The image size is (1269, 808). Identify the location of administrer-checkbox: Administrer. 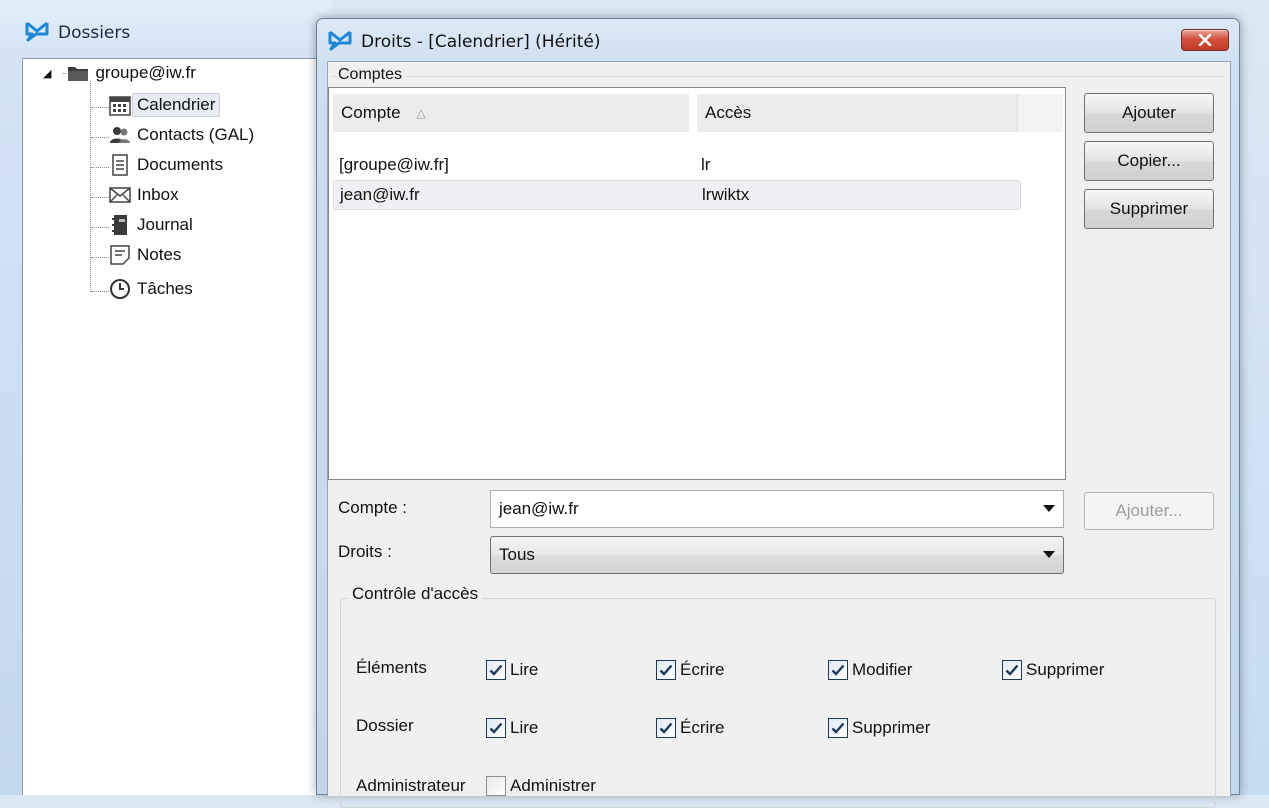
(541, 786).